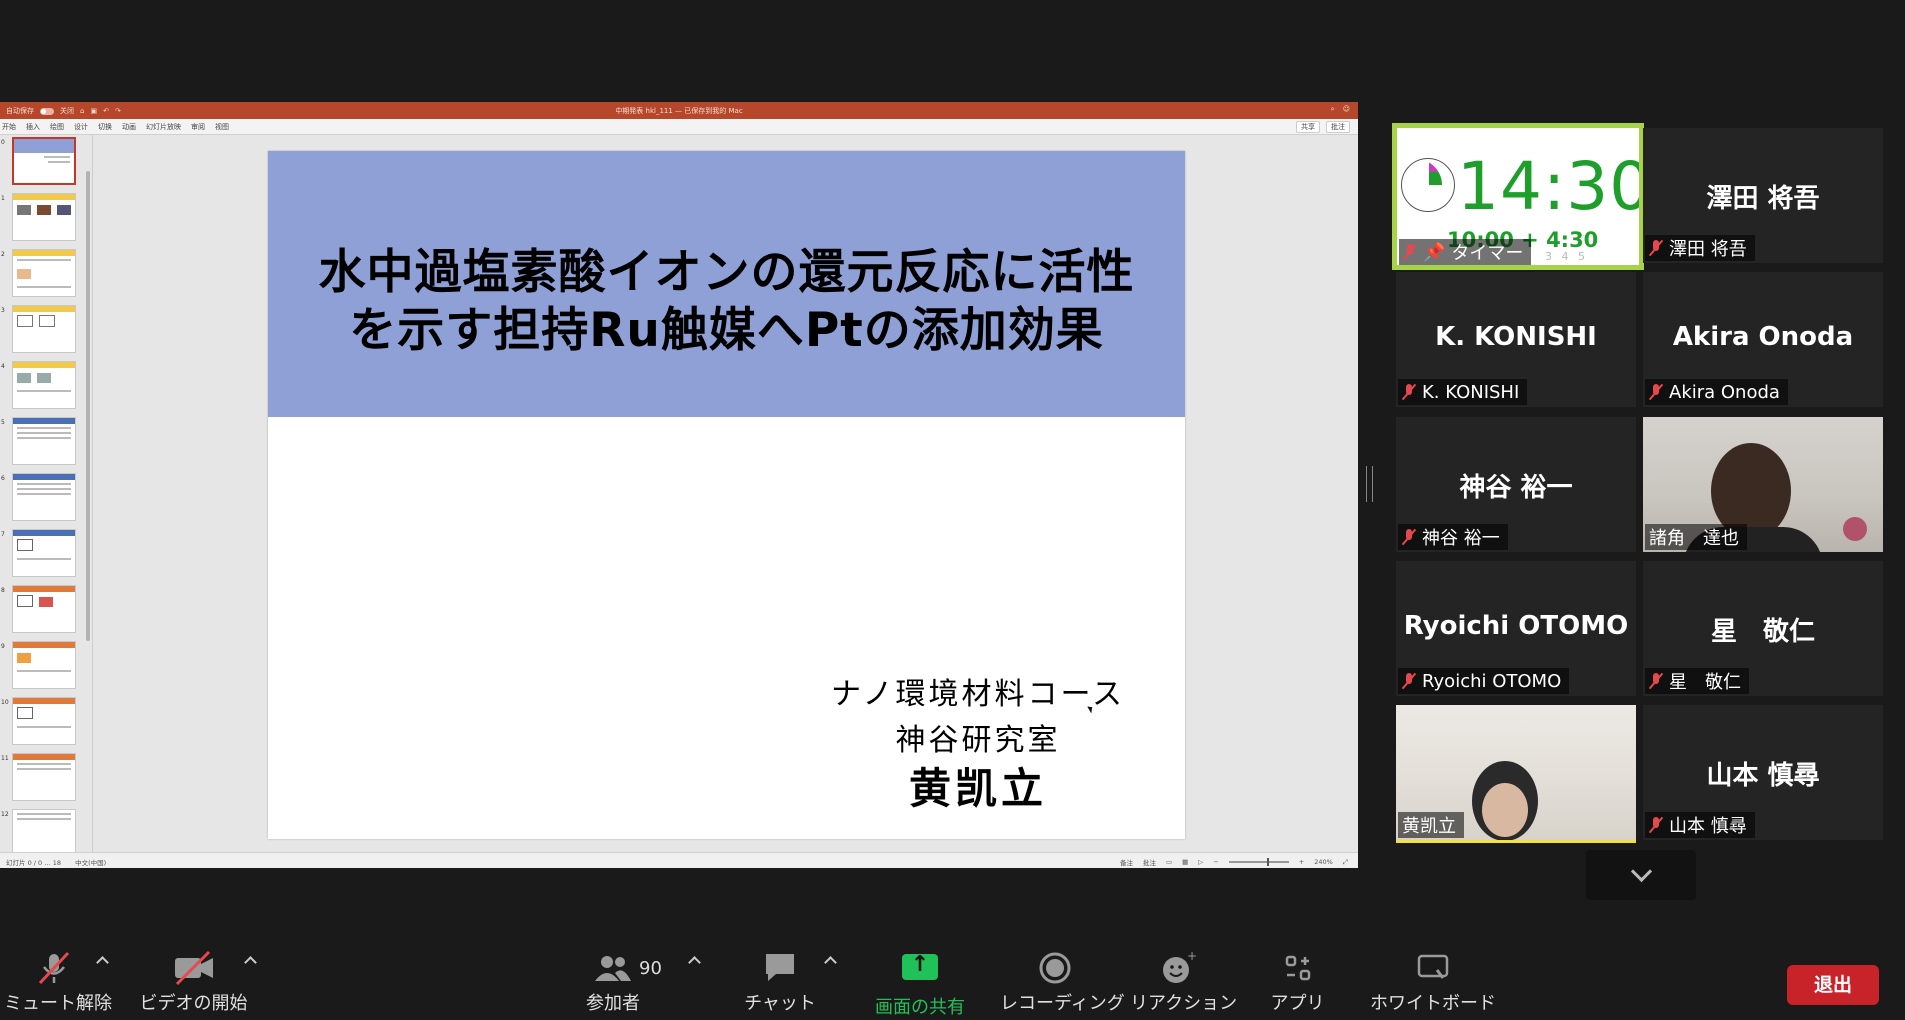 The width and height of the screenshot is (1905, 1020). Describe the element at coordinates (1518, 196) in the screenshot. I see `timer-tile: 14:30 10:00 + 4:30 3 4 5 📌 タイマー` at that location.